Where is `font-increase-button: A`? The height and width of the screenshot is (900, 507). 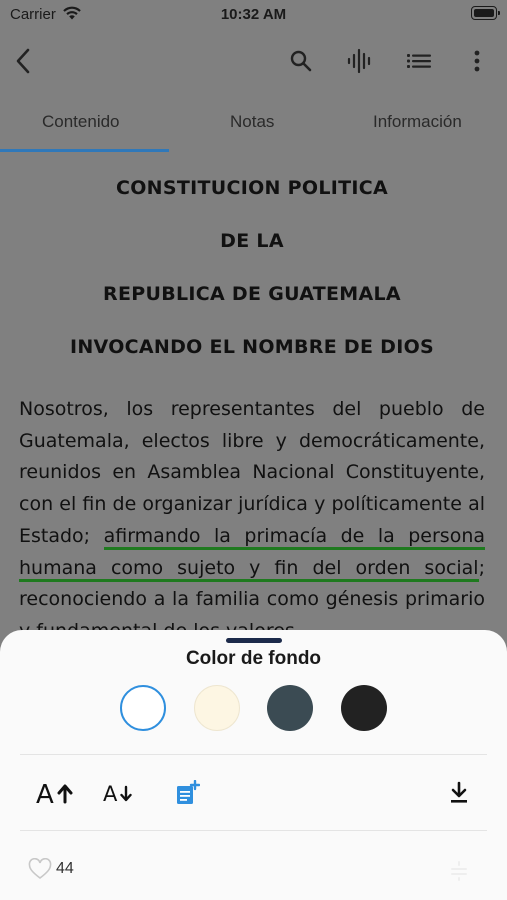 font-increase-button: A is located at coordinates (55, 793).